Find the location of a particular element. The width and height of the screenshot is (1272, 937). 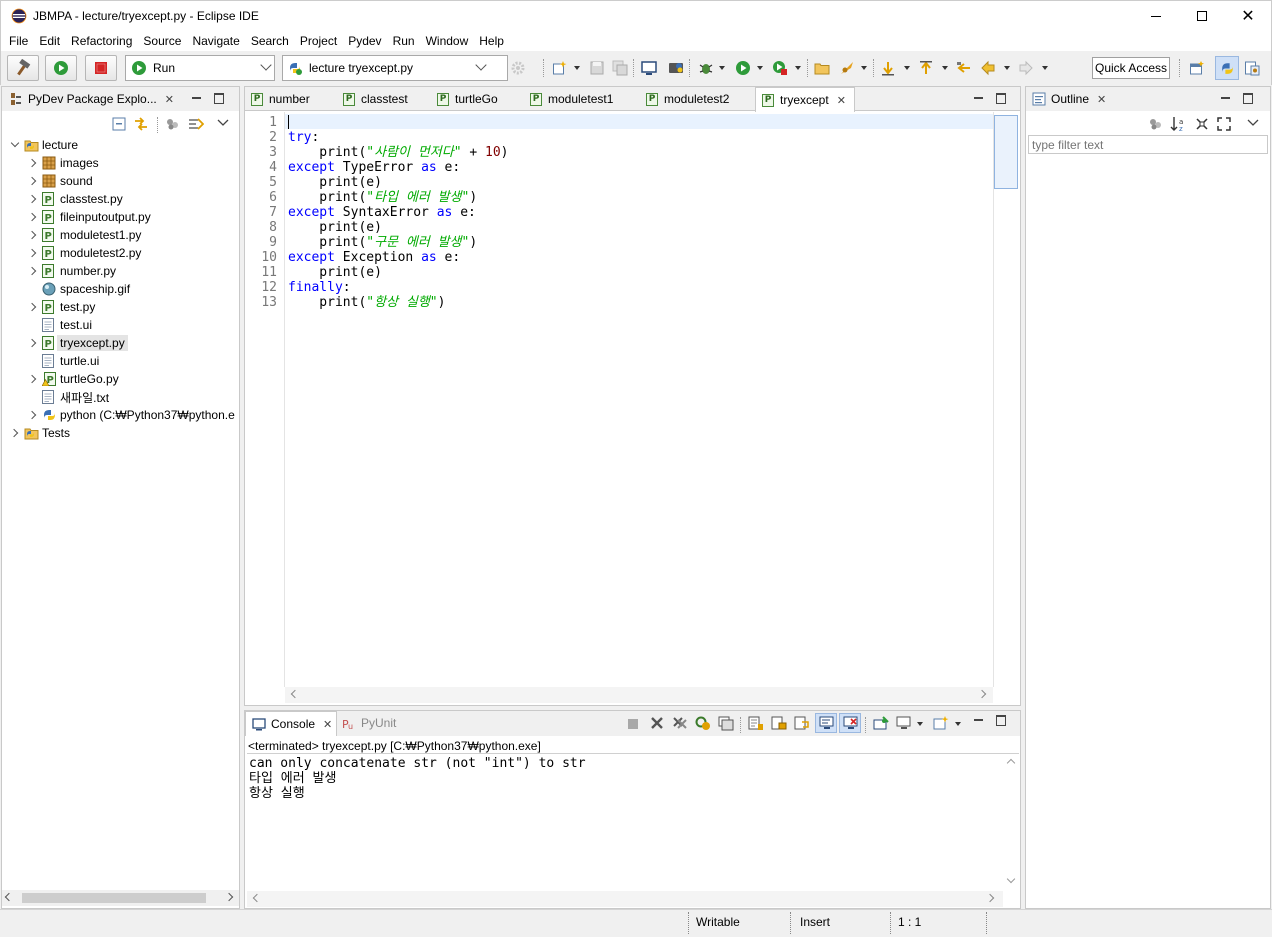

expand-all-icon is located at coordinates (1224, 124).